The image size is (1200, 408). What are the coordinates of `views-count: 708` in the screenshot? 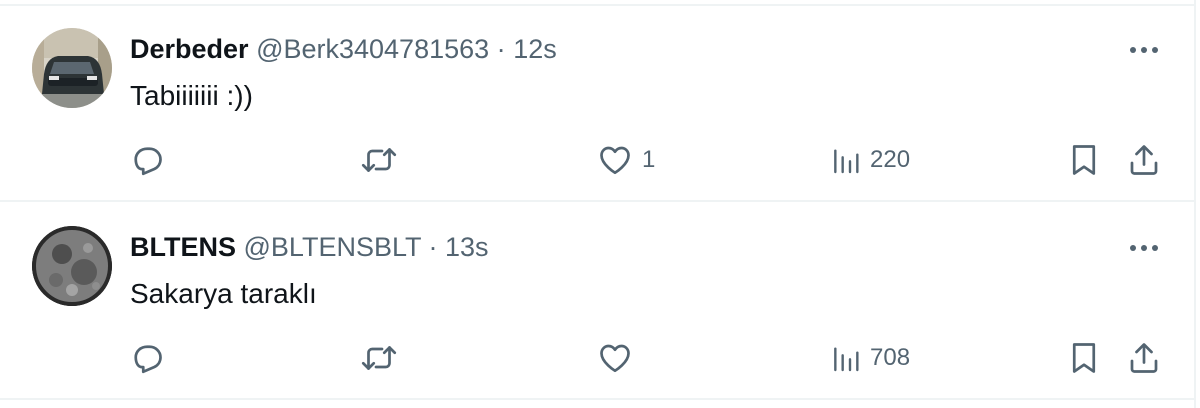 It's located at (890, 357).